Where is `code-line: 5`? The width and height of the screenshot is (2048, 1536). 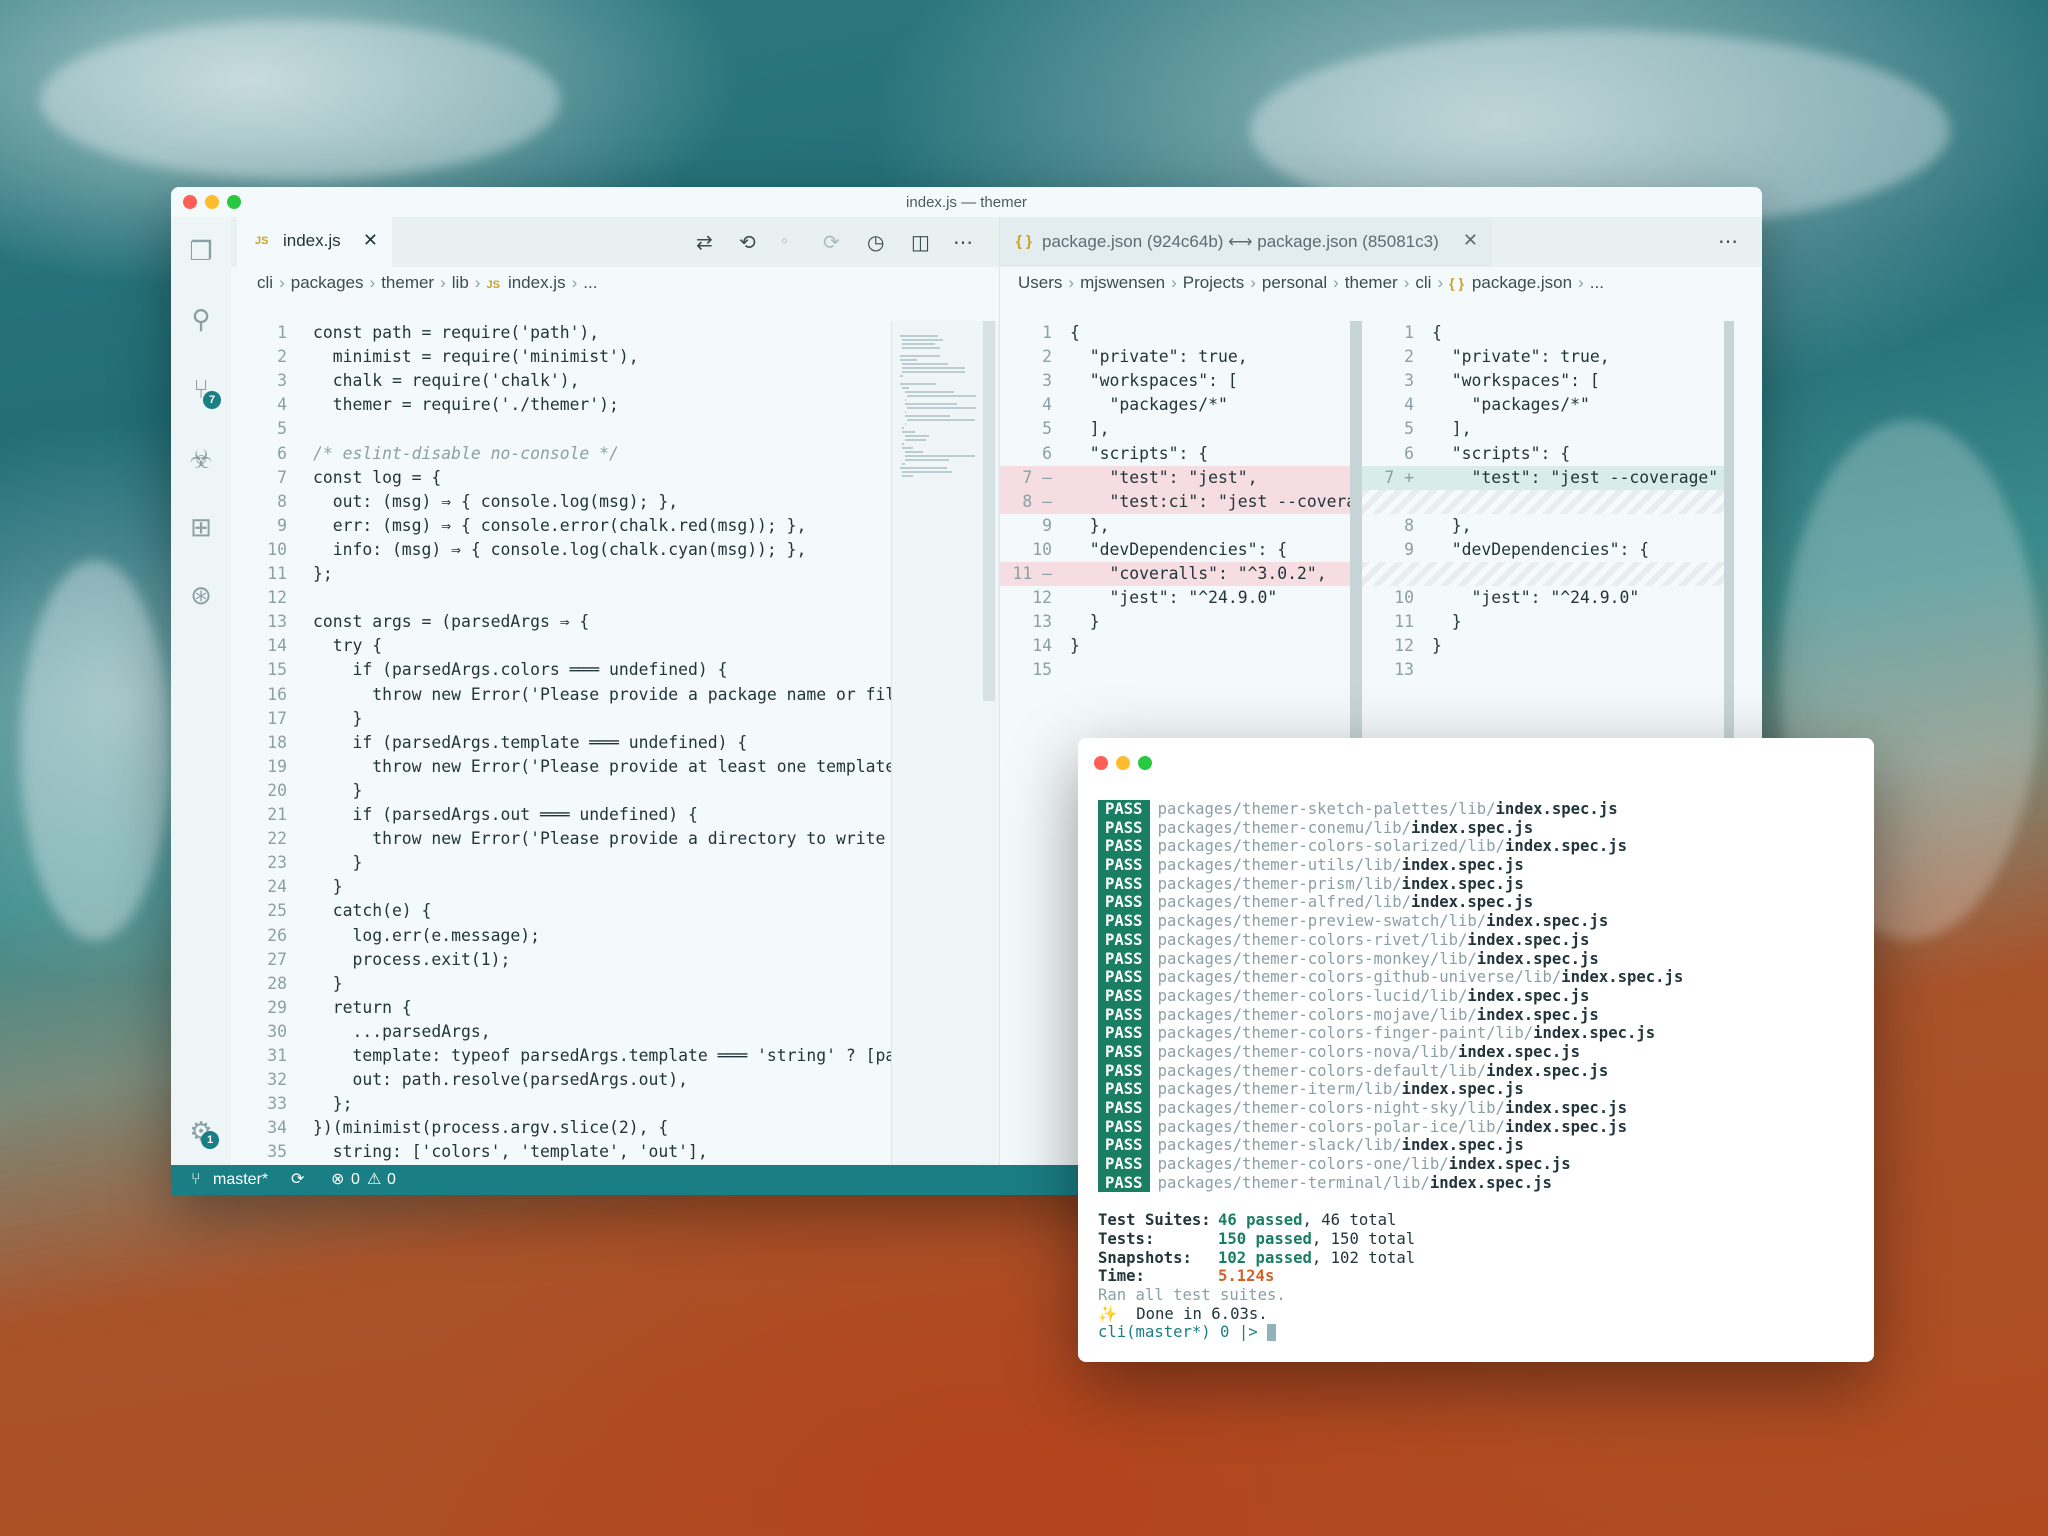
code-line: 5 is located at coordinates (561, 429).